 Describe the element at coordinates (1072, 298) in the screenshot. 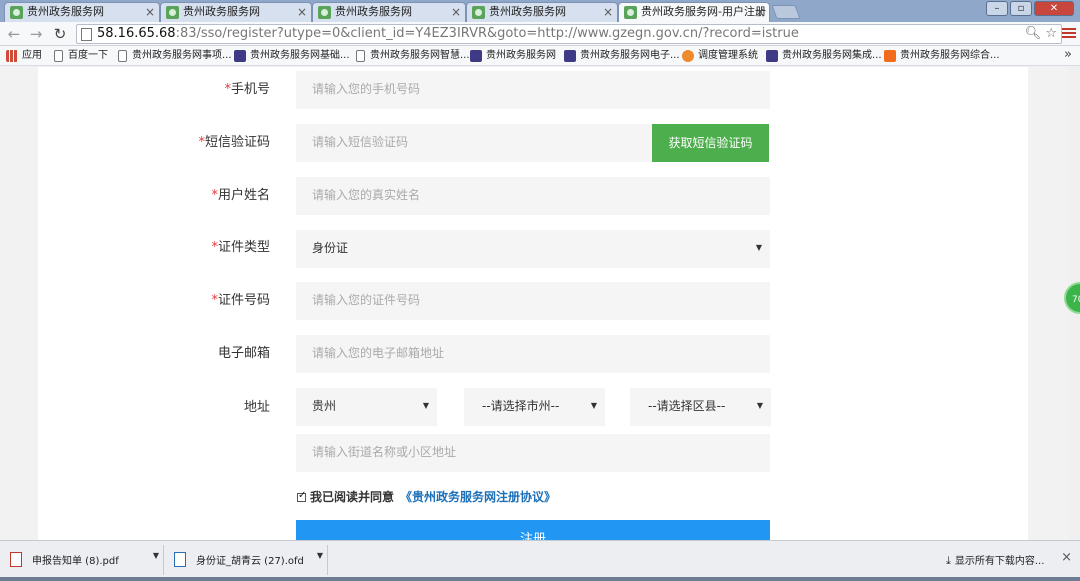

I see `floating-widget-badge: 70` at that location.